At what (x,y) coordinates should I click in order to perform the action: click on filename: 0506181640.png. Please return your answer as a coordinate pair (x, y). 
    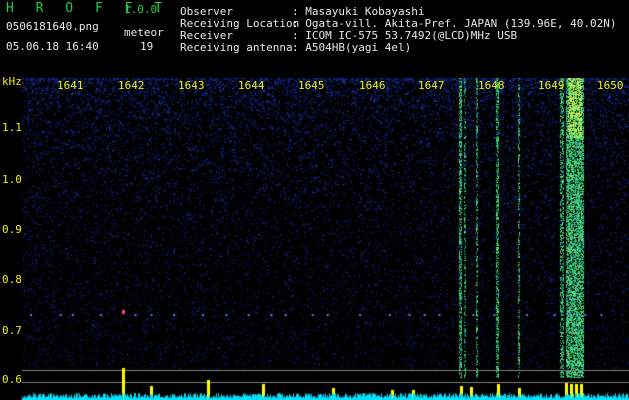
    Looking at the image, I should click on (52, 26).